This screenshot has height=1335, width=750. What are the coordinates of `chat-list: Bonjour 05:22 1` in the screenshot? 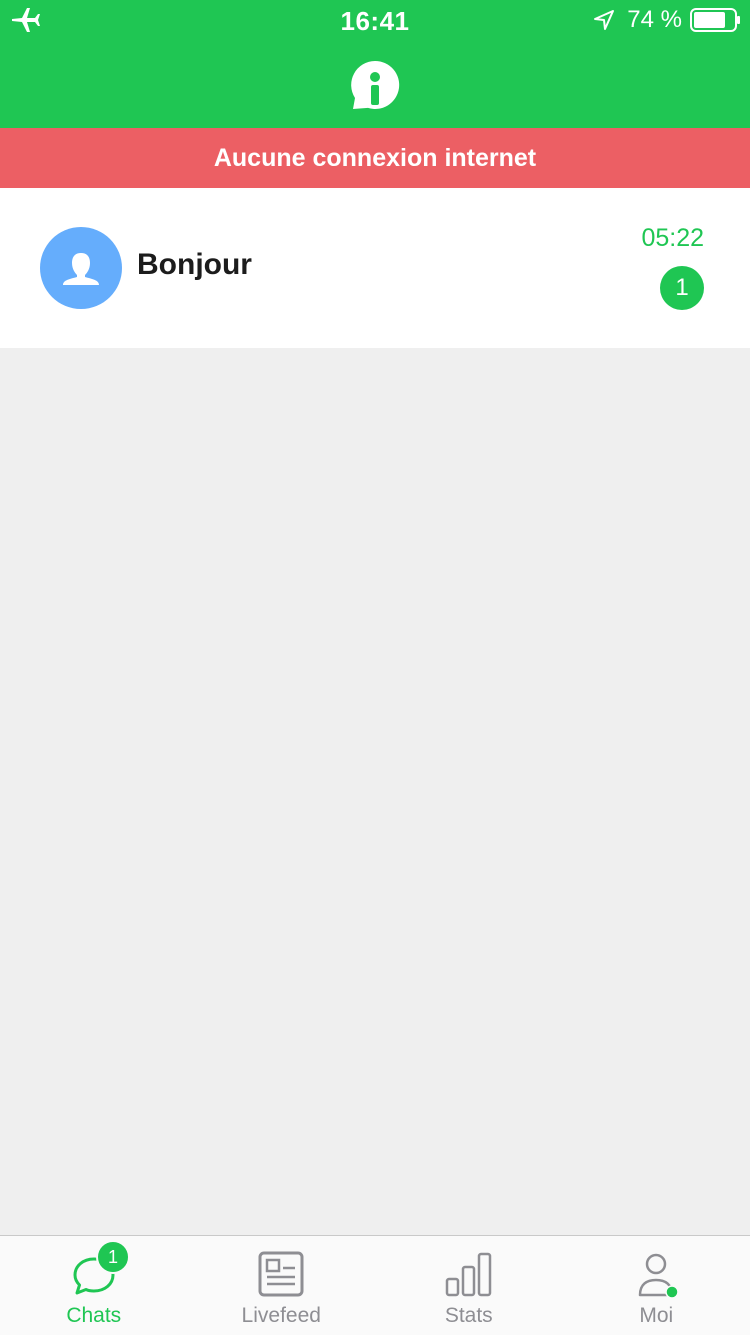 It's located at (375, 268).